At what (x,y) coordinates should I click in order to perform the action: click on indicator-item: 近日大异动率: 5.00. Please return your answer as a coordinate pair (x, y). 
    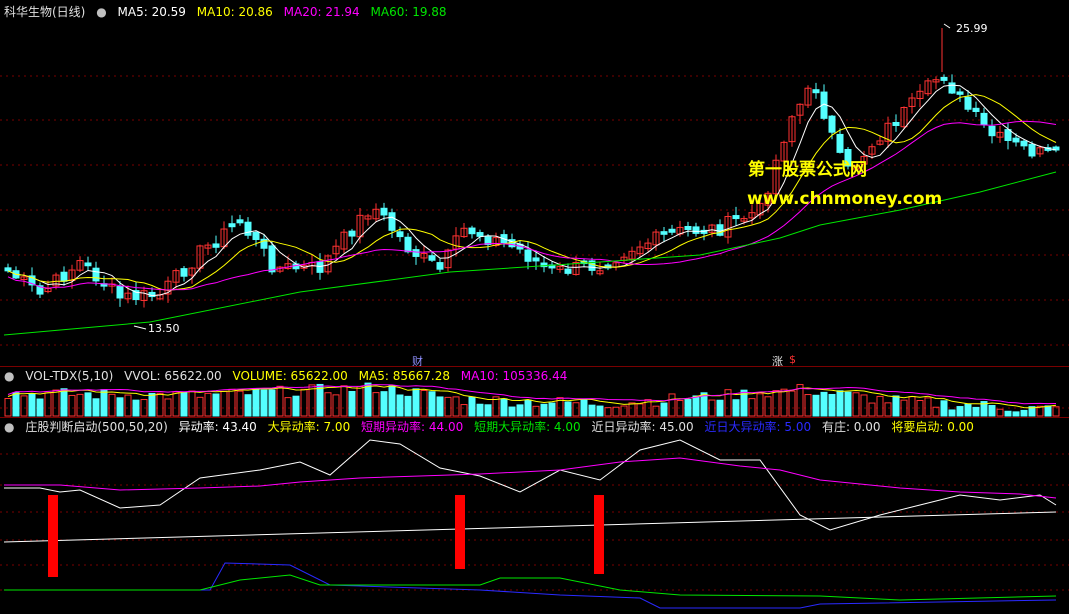
    Looking at the image, I should click on (758, 427).